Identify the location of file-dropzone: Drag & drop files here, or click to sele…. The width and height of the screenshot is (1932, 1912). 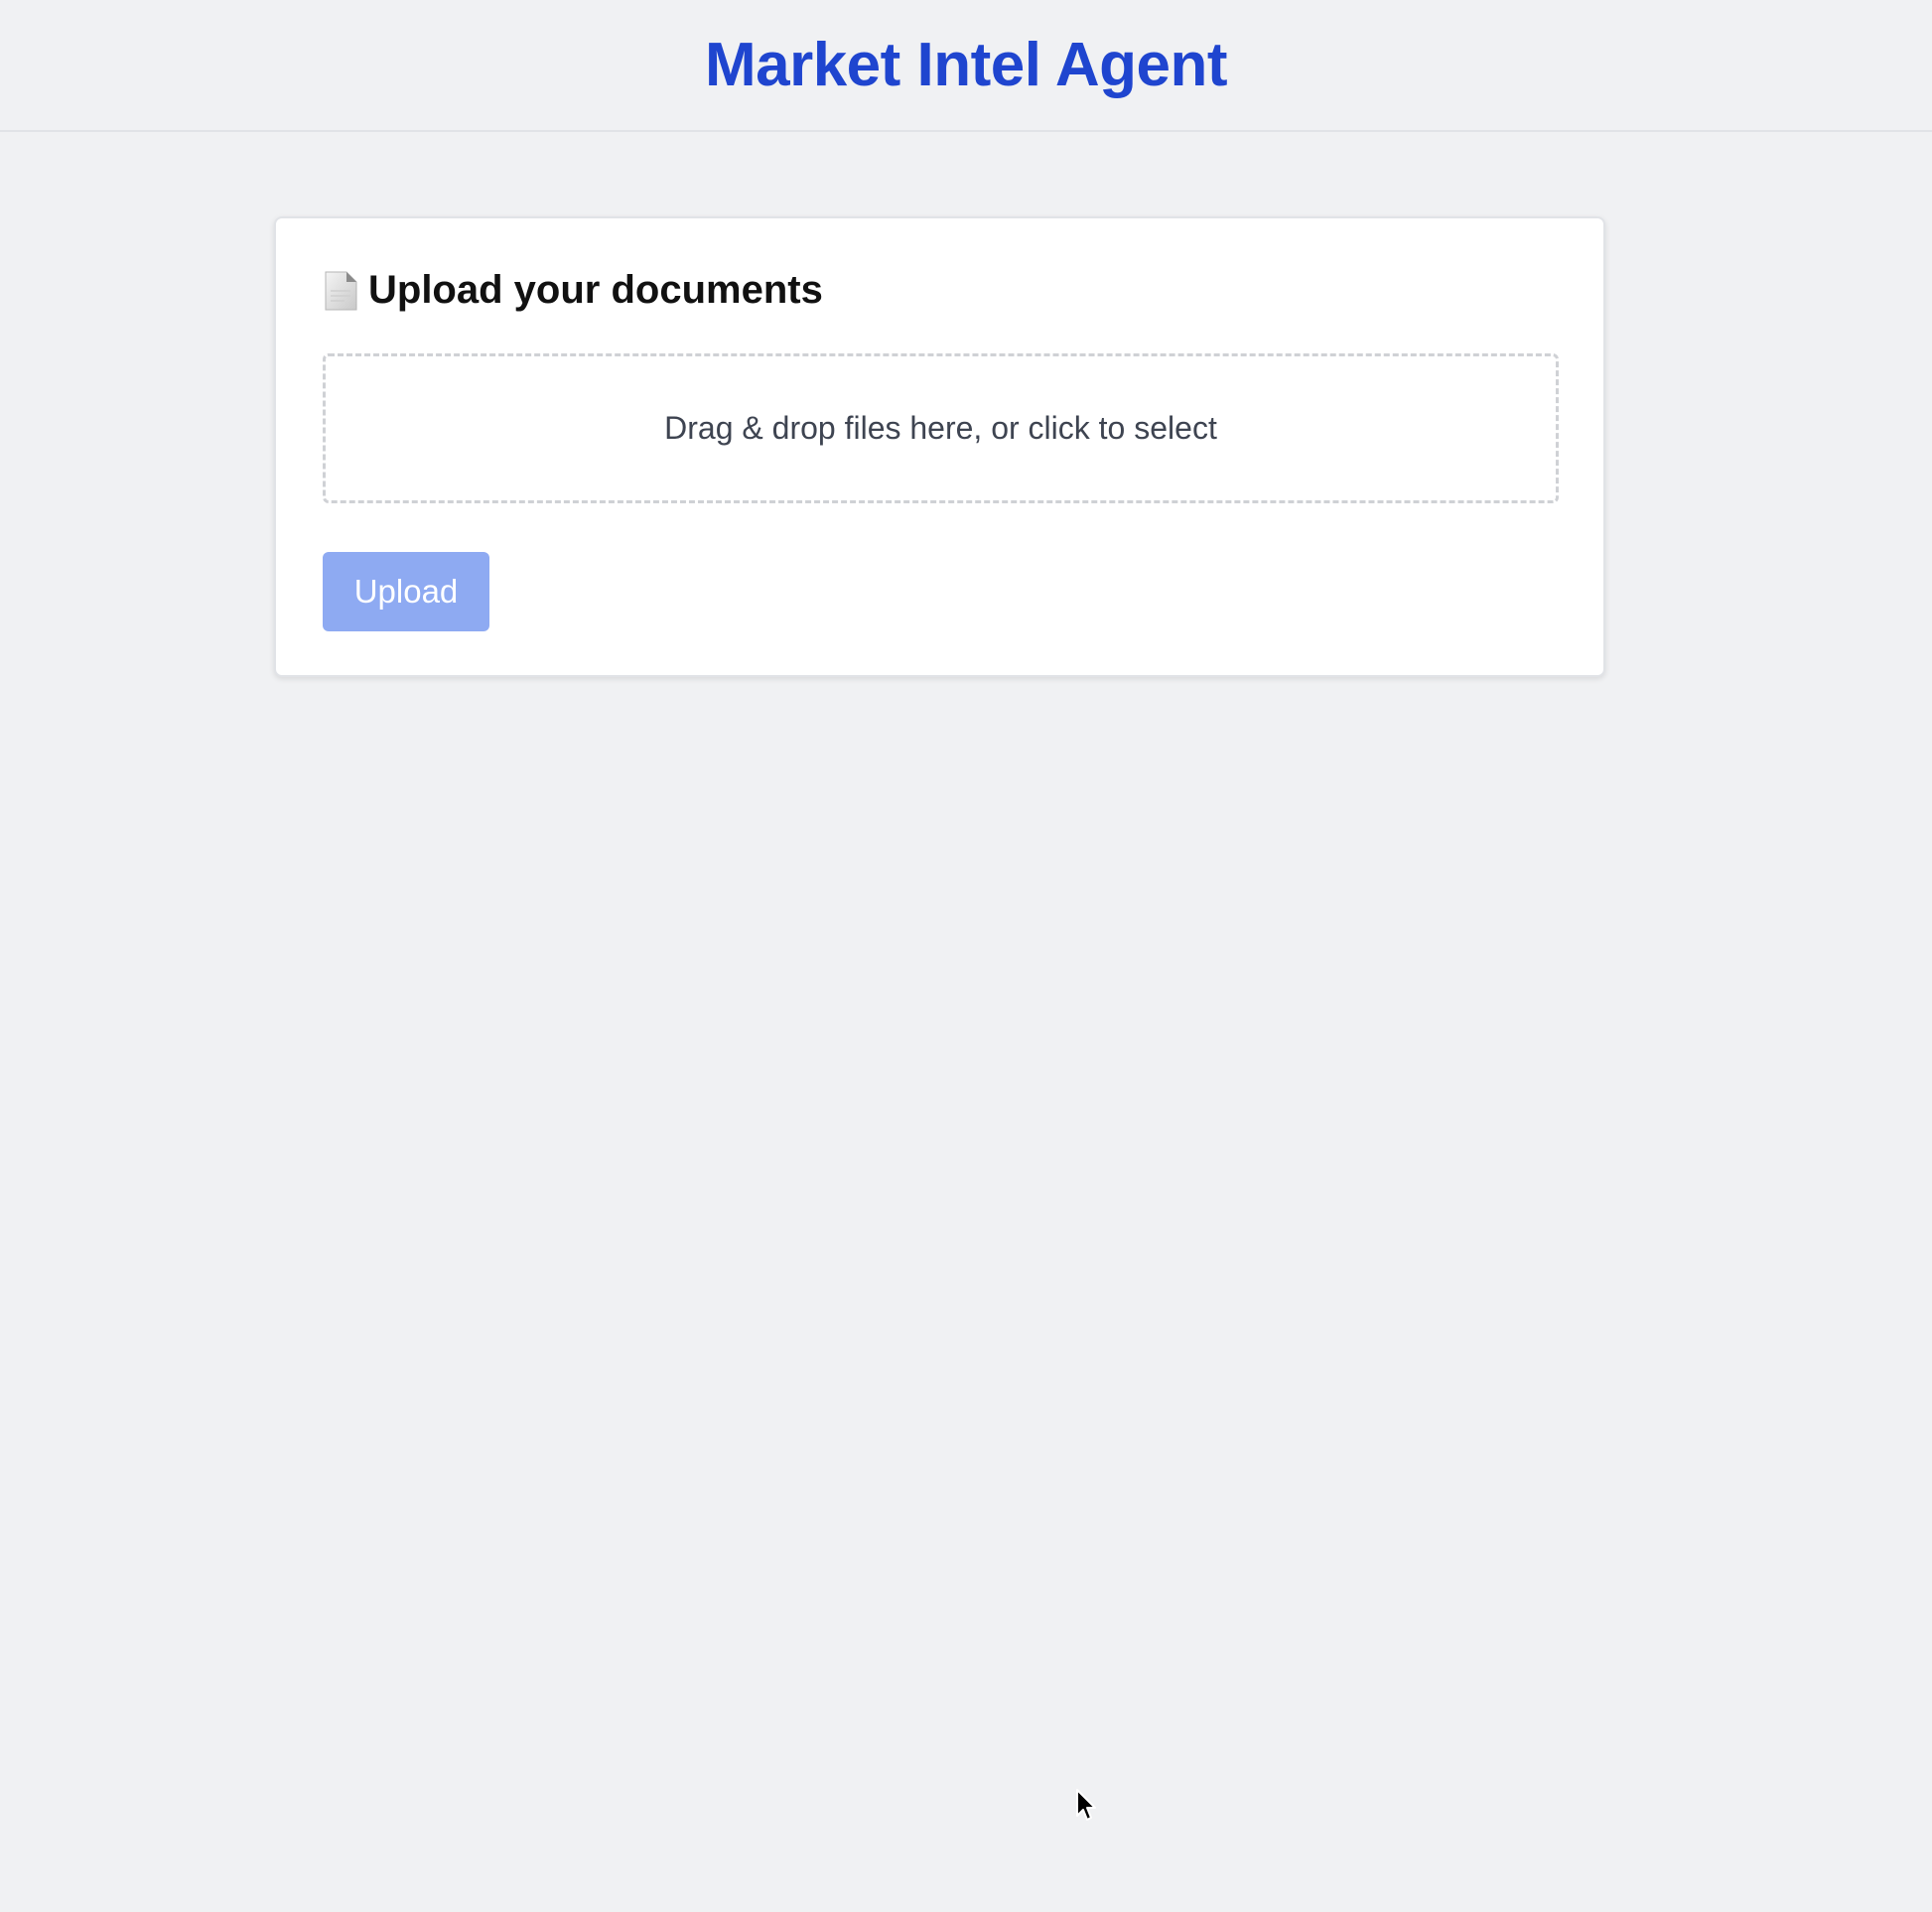
(941, 428).